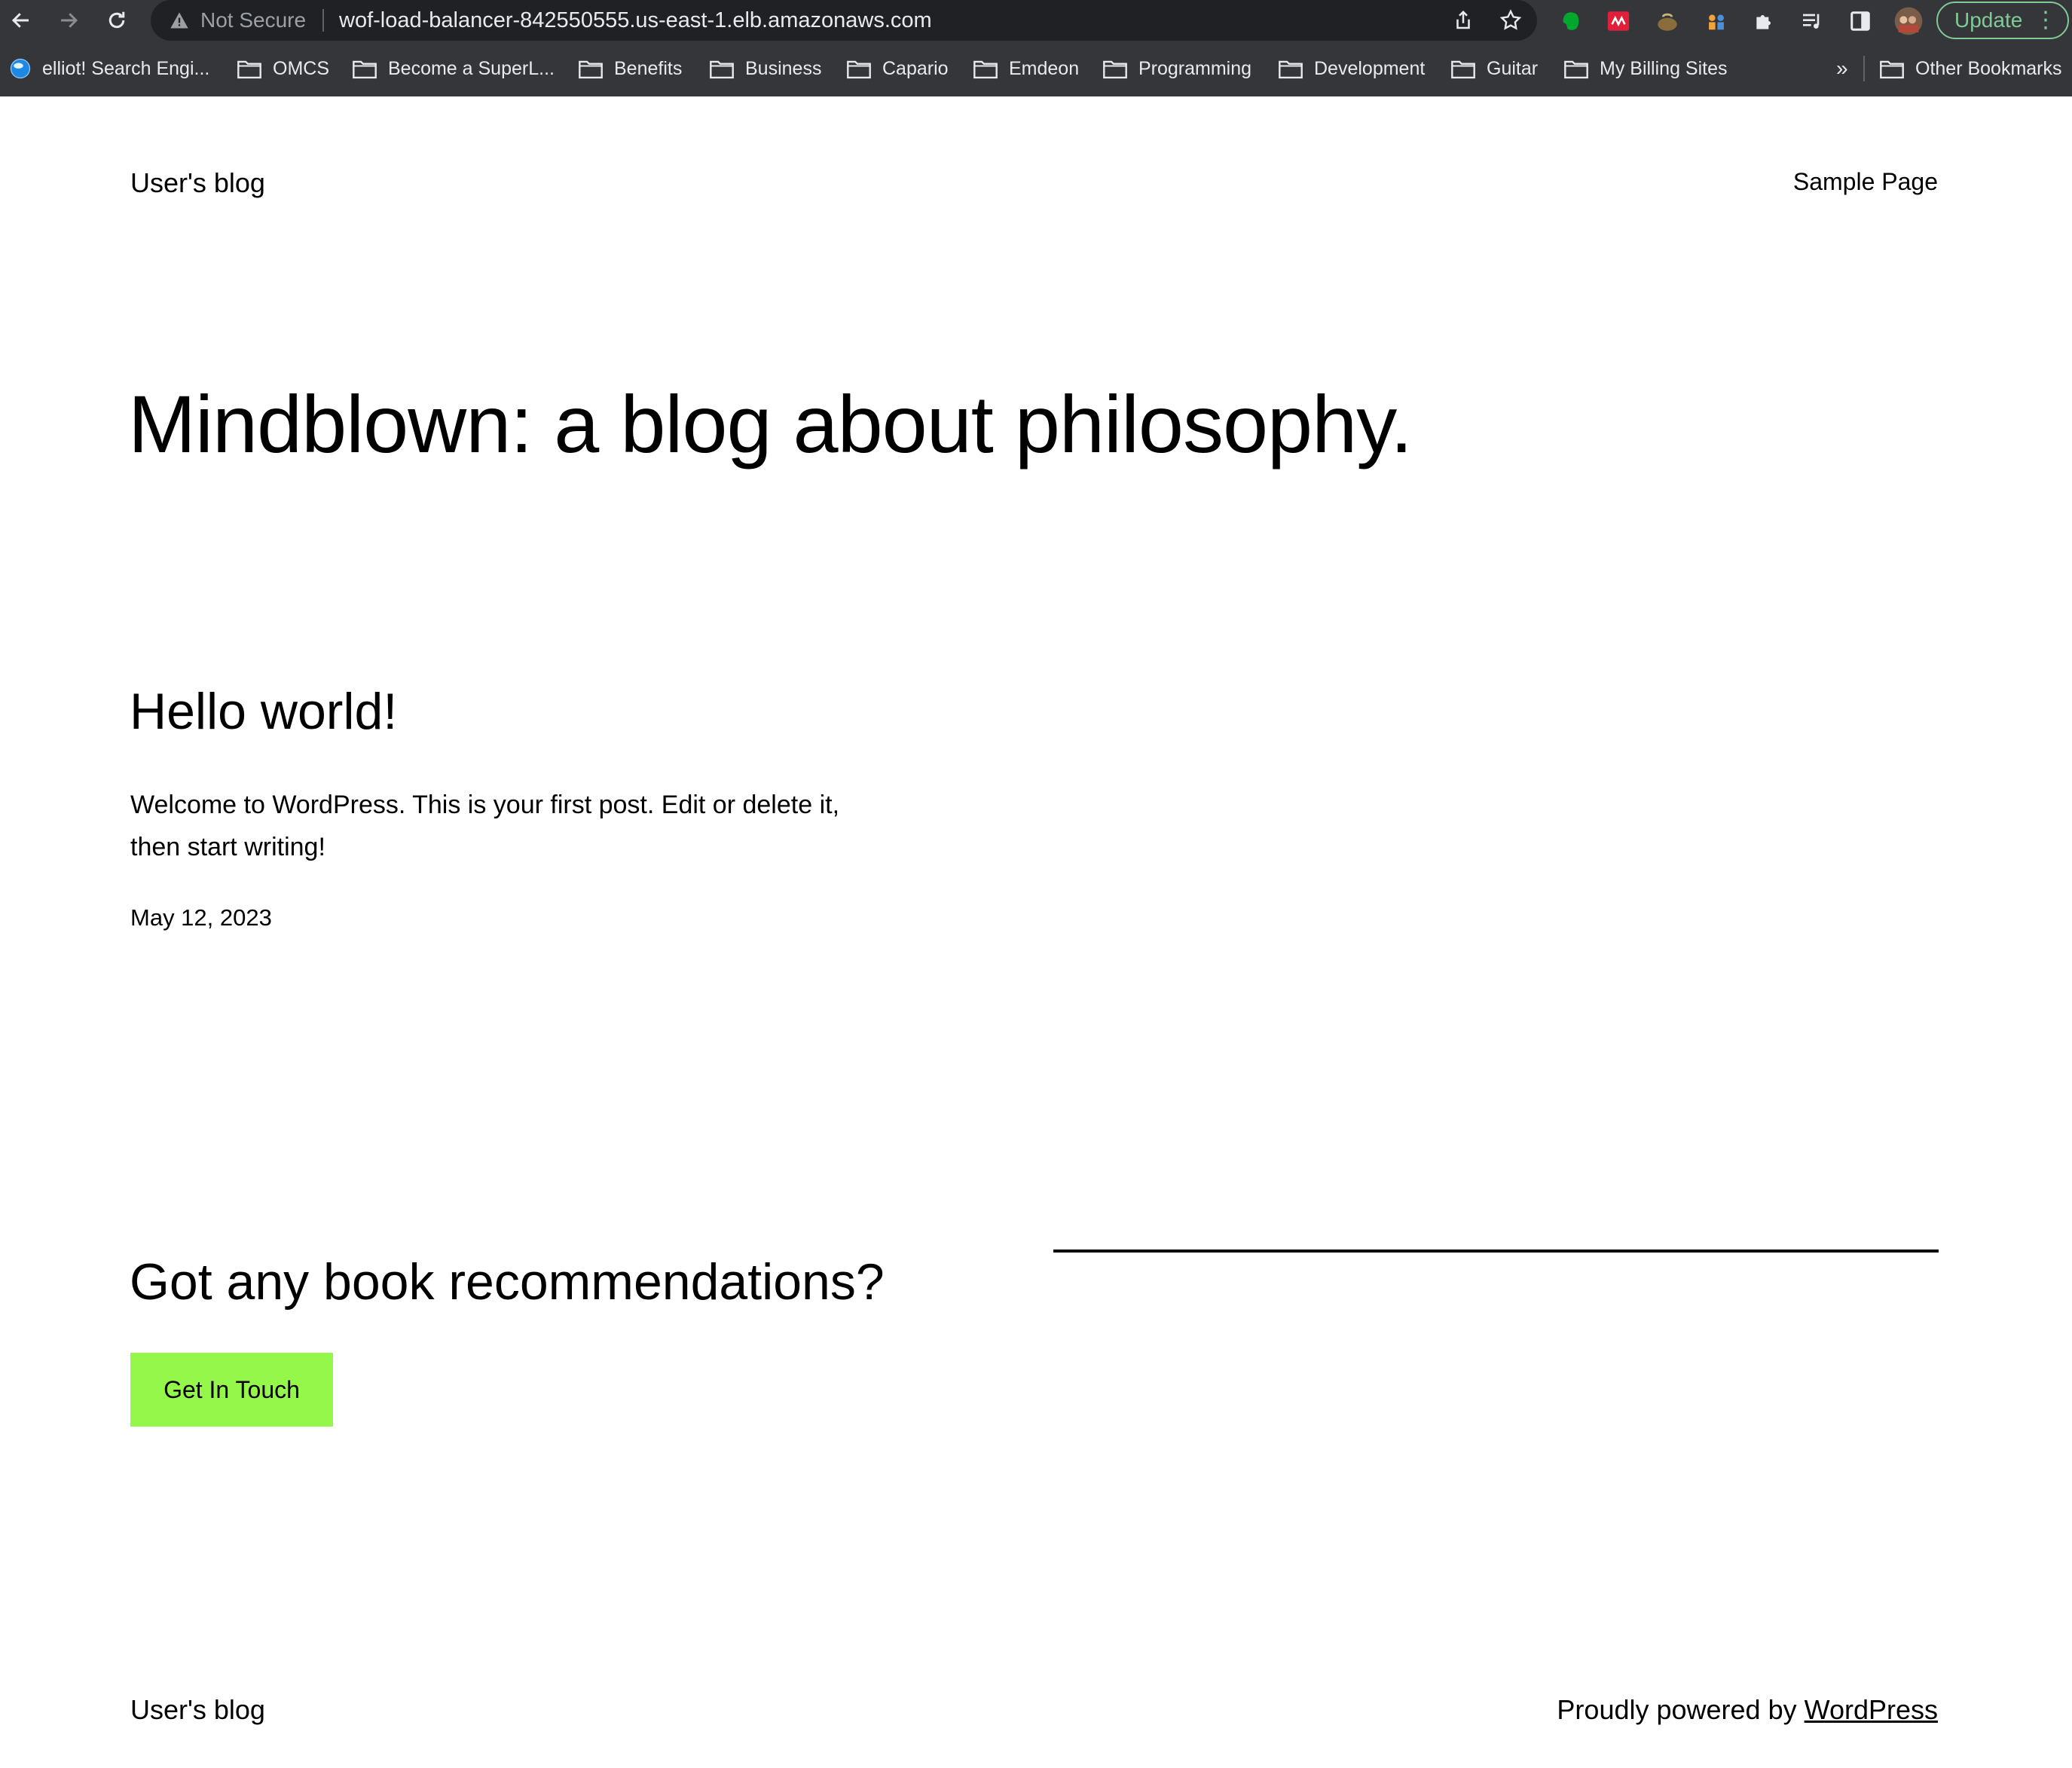 The width and height of the screenshot is (2072, 1768). What do you see at coordinates (1872, 1709) in the screenshot?
I see `wordpress-link: WordPress` at bounding box center [1872, 1709].